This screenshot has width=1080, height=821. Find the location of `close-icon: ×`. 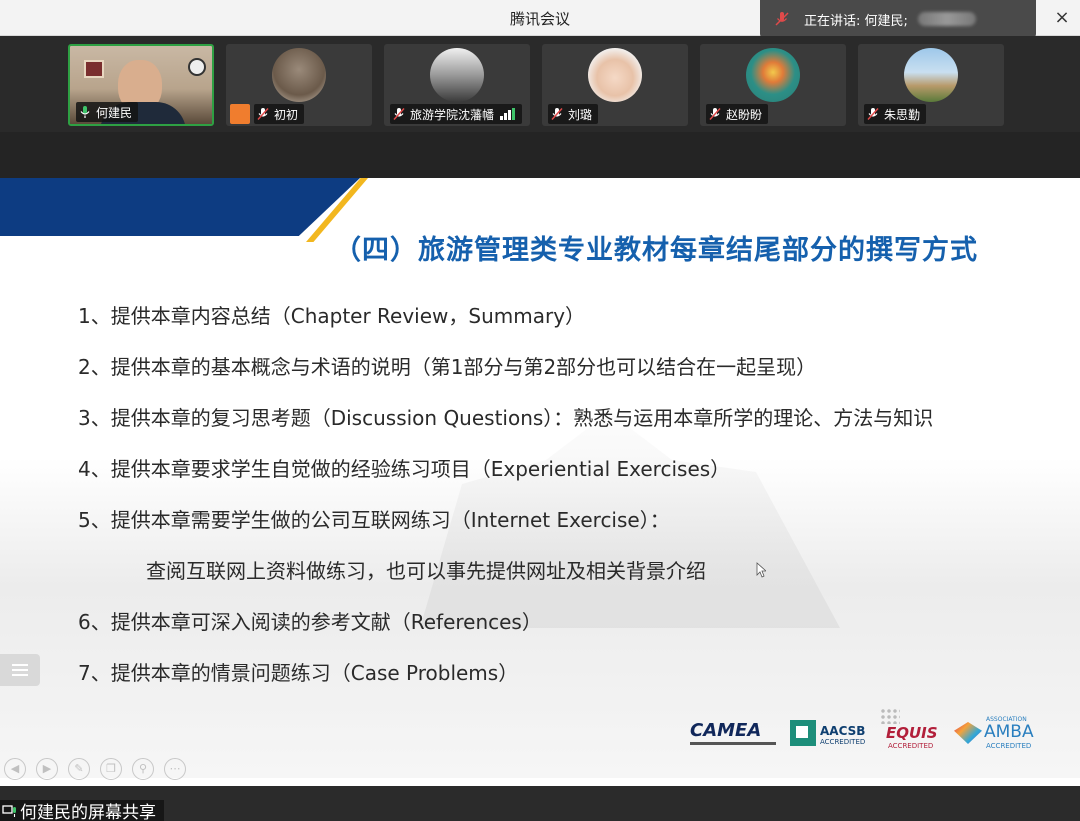

close-icon: × is located at coordinates (1062, 18).